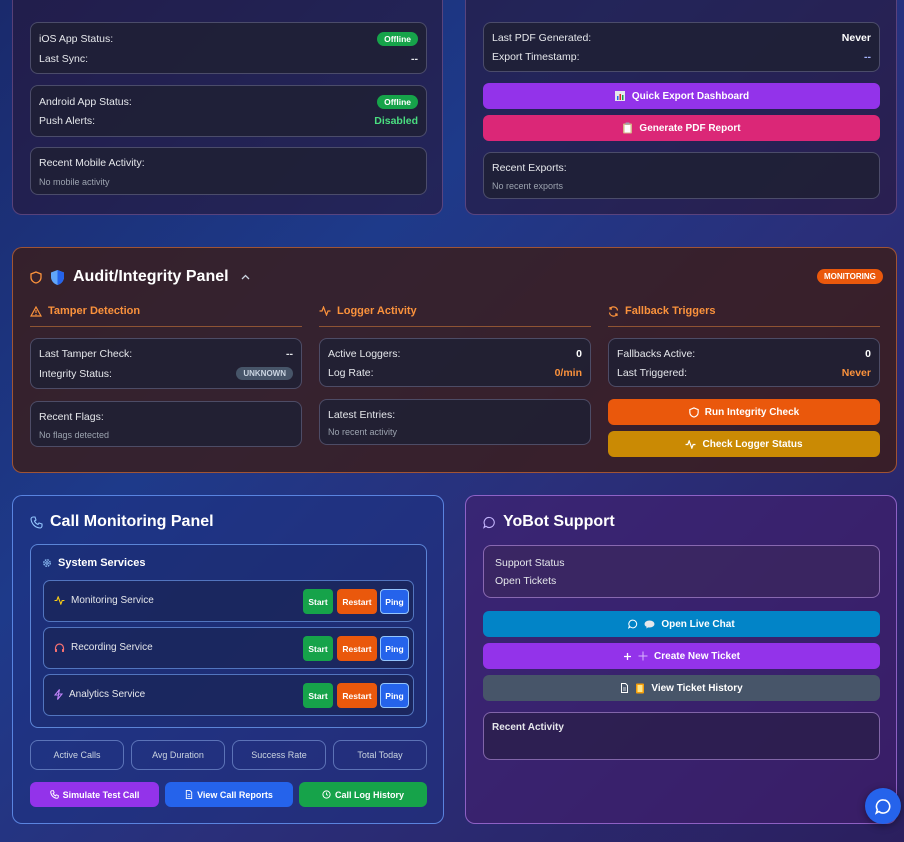  What do you see at coordinates (656, 354) in the screenshot?
I see `fallbacks-active-label: Fallbacks Active:` at bounding box center [656, 354].